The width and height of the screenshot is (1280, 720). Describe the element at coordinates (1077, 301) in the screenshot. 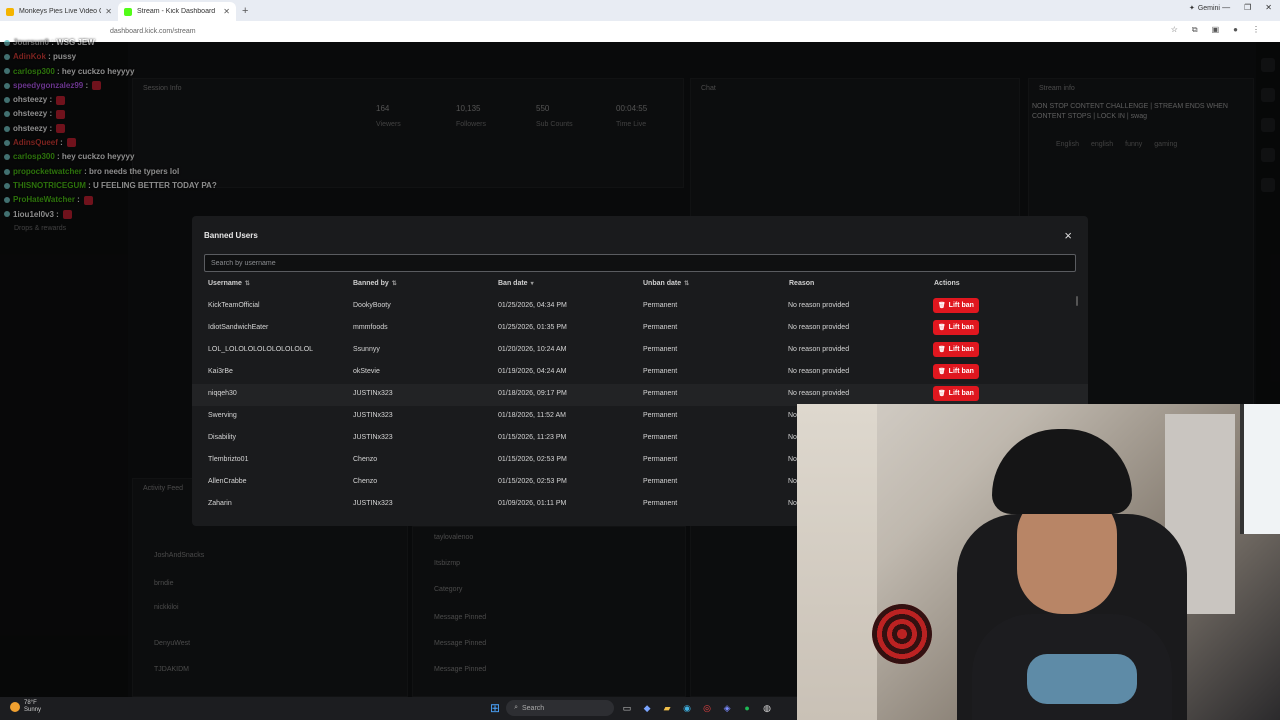

I see `table-scrollbar` at that location.